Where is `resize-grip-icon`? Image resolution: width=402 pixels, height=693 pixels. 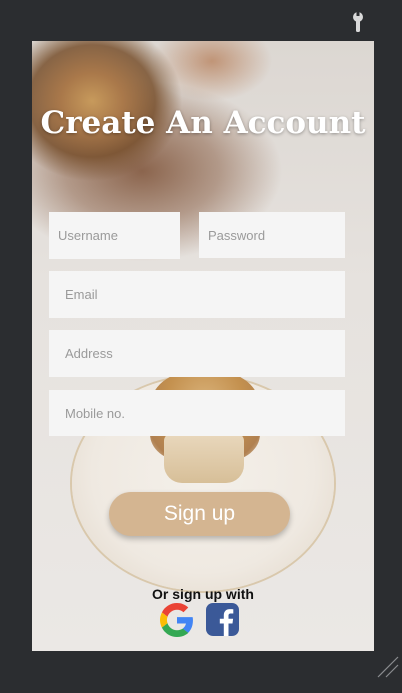 resize-grip-icon is located at coordinates (388, 667).